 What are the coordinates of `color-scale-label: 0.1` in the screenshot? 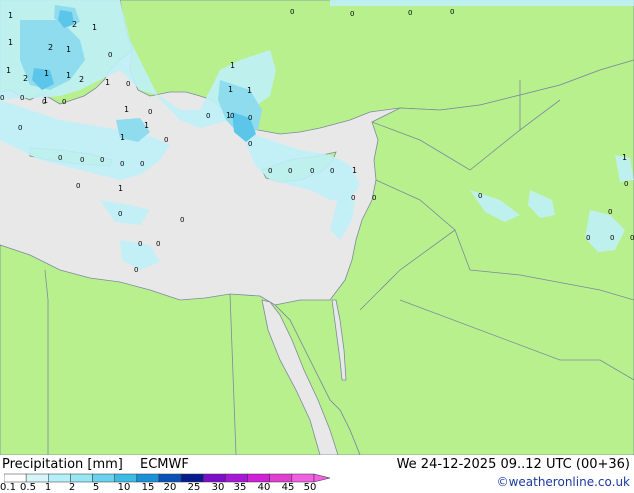 It's located at (8, 487).